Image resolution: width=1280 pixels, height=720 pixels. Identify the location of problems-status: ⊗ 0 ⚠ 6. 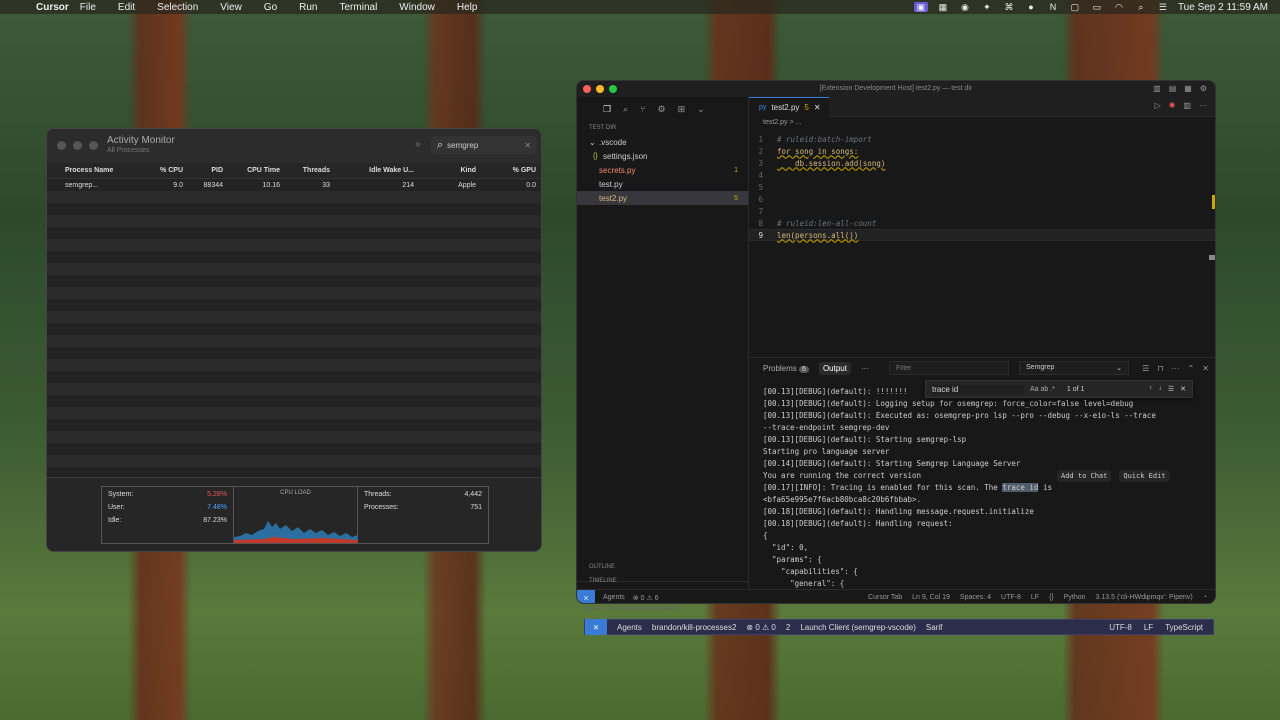
(646, 598).